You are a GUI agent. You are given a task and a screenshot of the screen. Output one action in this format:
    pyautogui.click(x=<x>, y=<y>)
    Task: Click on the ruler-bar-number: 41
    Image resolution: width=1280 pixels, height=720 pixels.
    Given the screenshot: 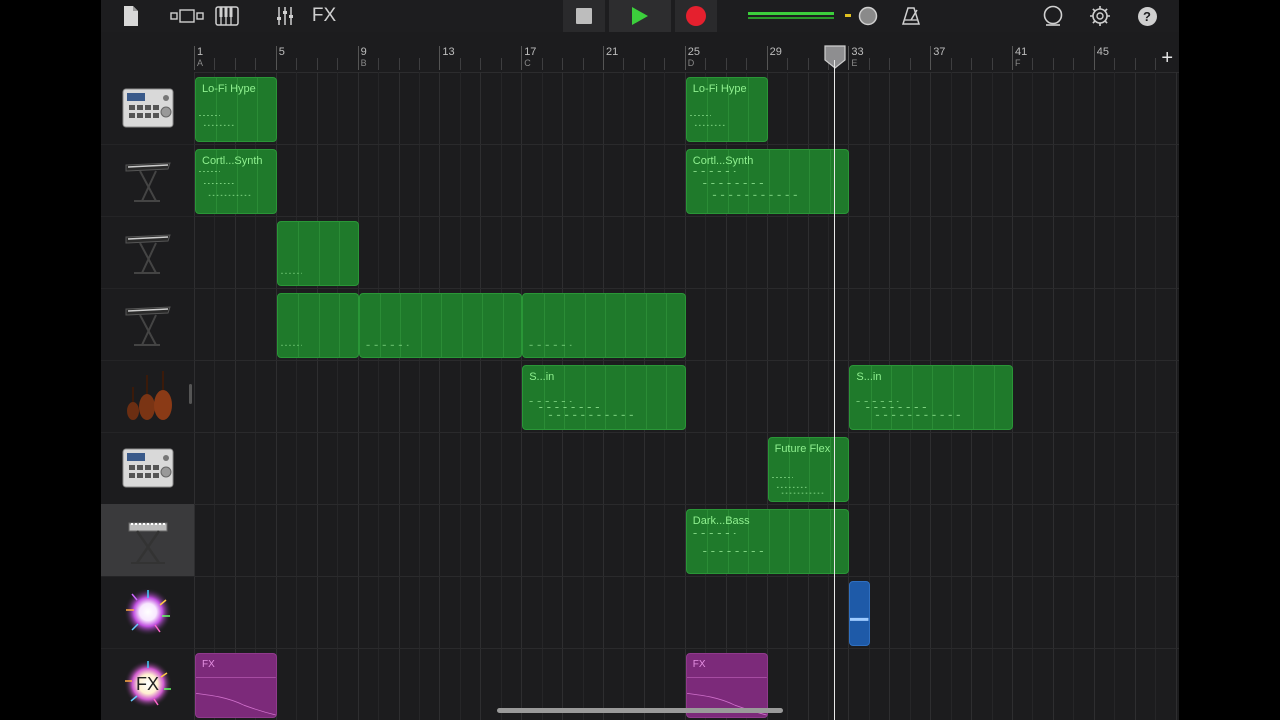 What is the action you would take?
    pyautogui.click(x=1021, y=52)
    